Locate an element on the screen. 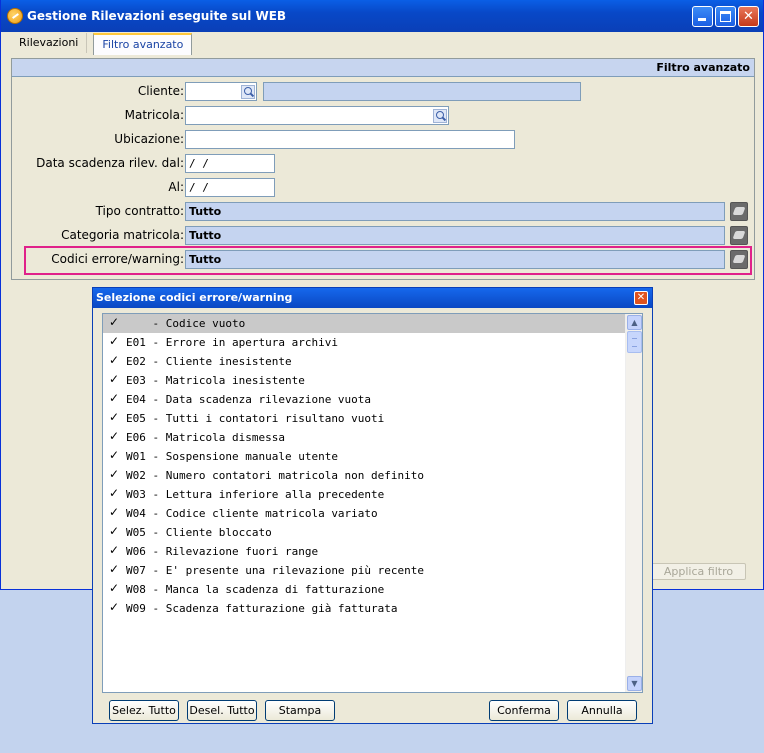 This screenshot has width=764, height=753. list-item: W08 - Manca la scadenza di fatturazione is located at coordinates (372, 589).